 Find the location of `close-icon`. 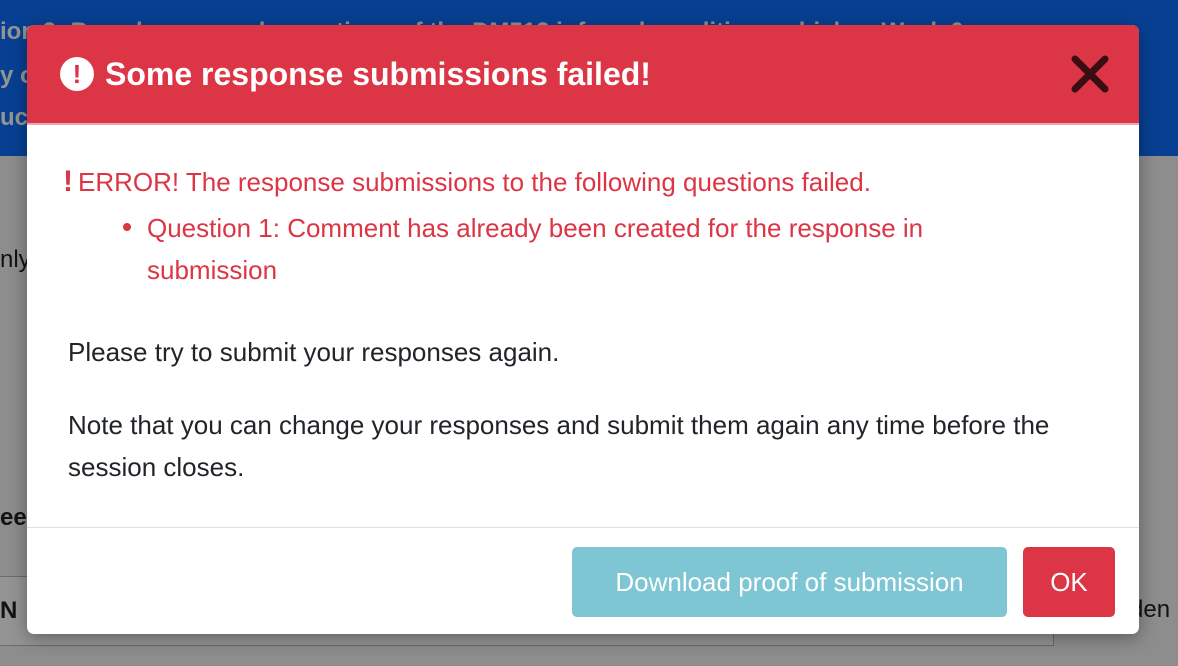

close-icon is located at coordinates (1090, 74).